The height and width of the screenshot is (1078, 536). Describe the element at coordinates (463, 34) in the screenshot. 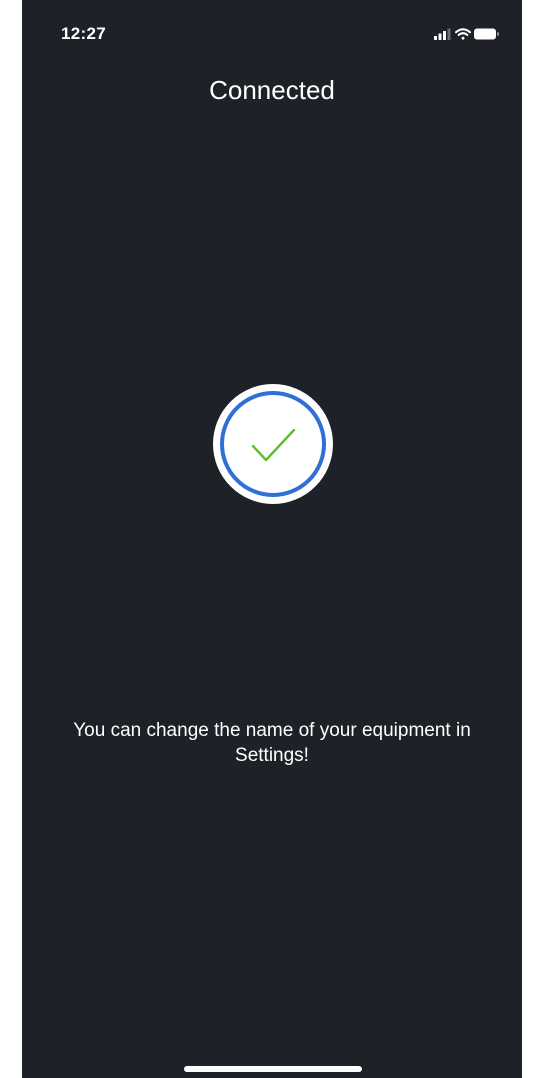

I see `wifi-icon` at that location.